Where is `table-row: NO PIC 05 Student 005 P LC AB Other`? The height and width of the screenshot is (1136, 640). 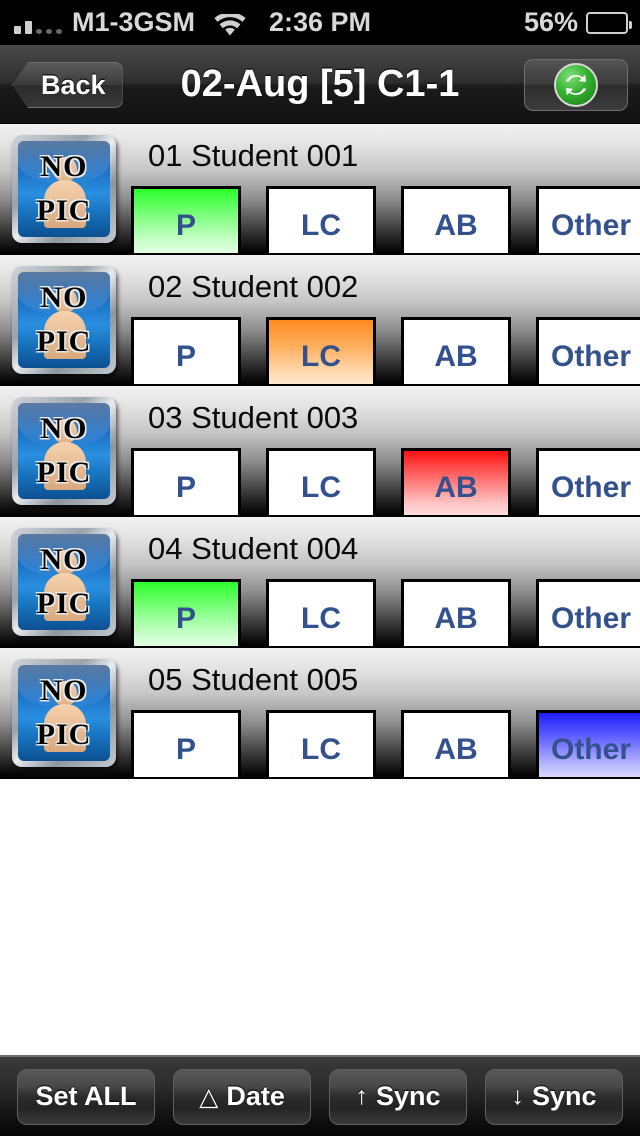
table-row: NO PIC 05 Student 005 P LC AB Other is located at coordinates (320, 713).